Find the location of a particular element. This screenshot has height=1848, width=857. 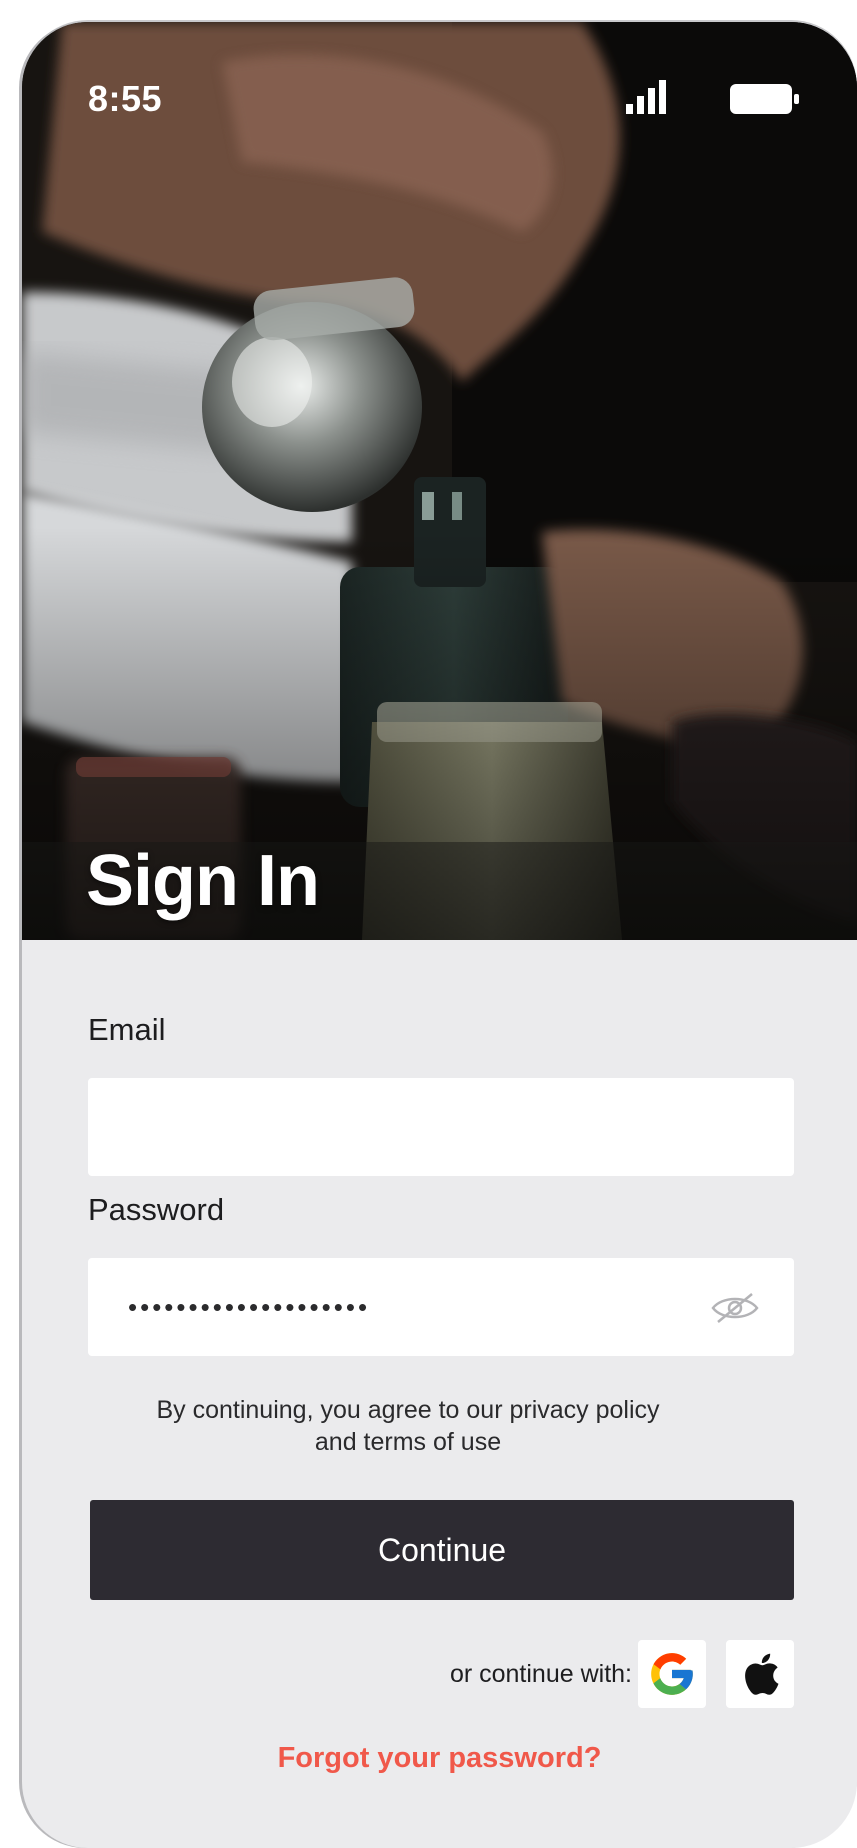

page-title: Sign In is located at coordinates (203, 881).